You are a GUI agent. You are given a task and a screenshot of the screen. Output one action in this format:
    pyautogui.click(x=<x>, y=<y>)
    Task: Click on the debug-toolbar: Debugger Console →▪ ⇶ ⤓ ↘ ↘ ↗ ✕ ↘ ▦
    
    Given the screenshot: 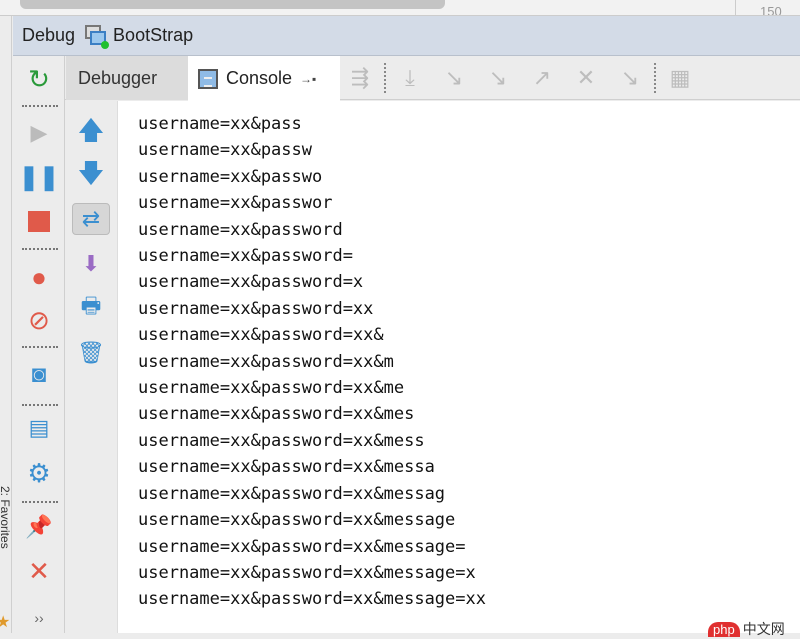 What is the action you would take?
    pyautogui.click(x=406, y=78)
    